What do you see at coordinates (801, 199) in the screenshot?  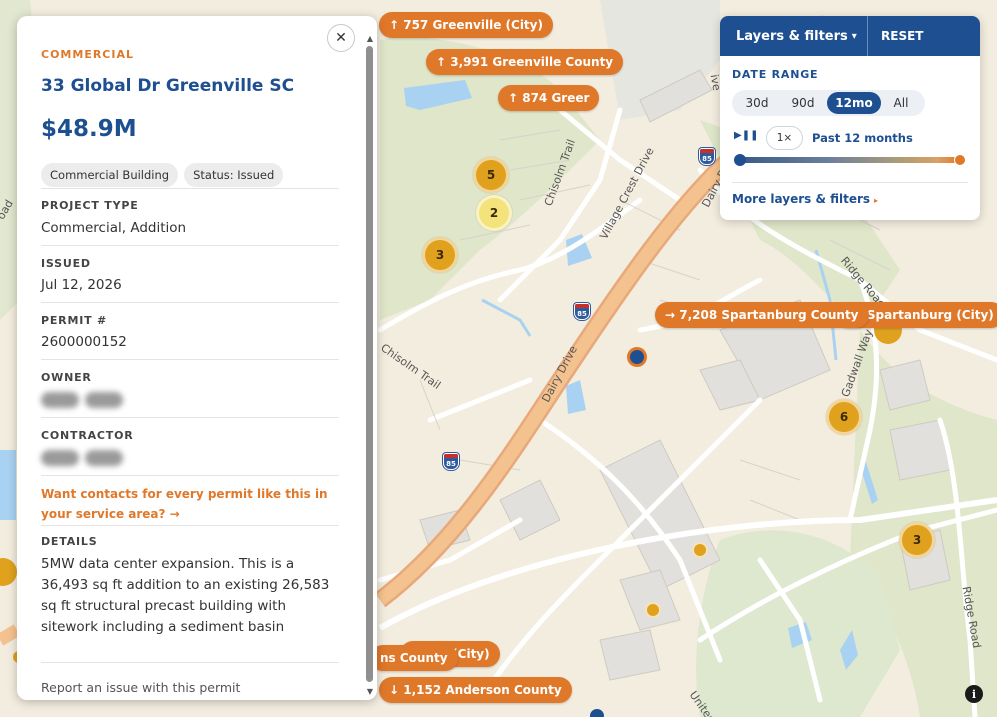 I see `more-layers-label: More layers & filters` at bounding box center [801, 199].